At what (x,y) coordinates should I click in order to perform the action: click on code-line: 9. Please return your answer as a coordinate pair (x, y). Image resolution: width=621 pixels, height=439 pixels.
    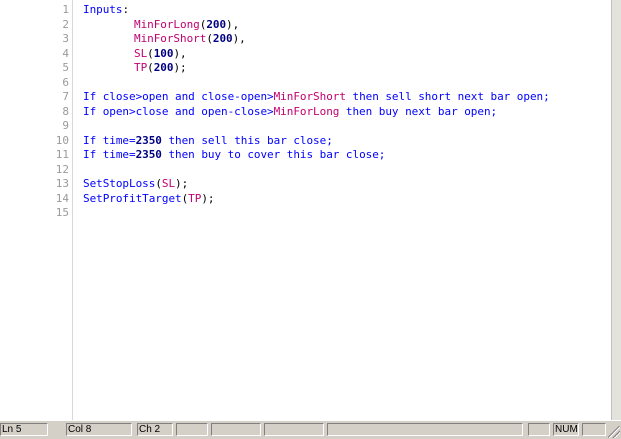
    Looking at the image, I should click on (305, 126).